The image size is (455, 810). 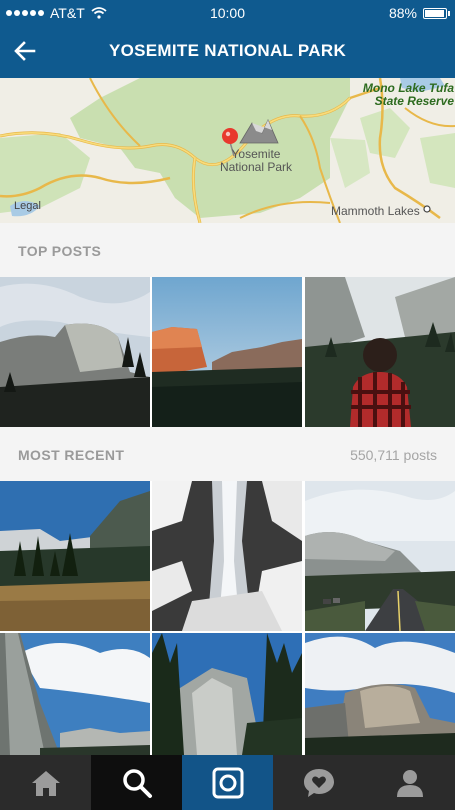 I want to click on map-label-town: Mammoth Lakes, so click(x=375, y=211).